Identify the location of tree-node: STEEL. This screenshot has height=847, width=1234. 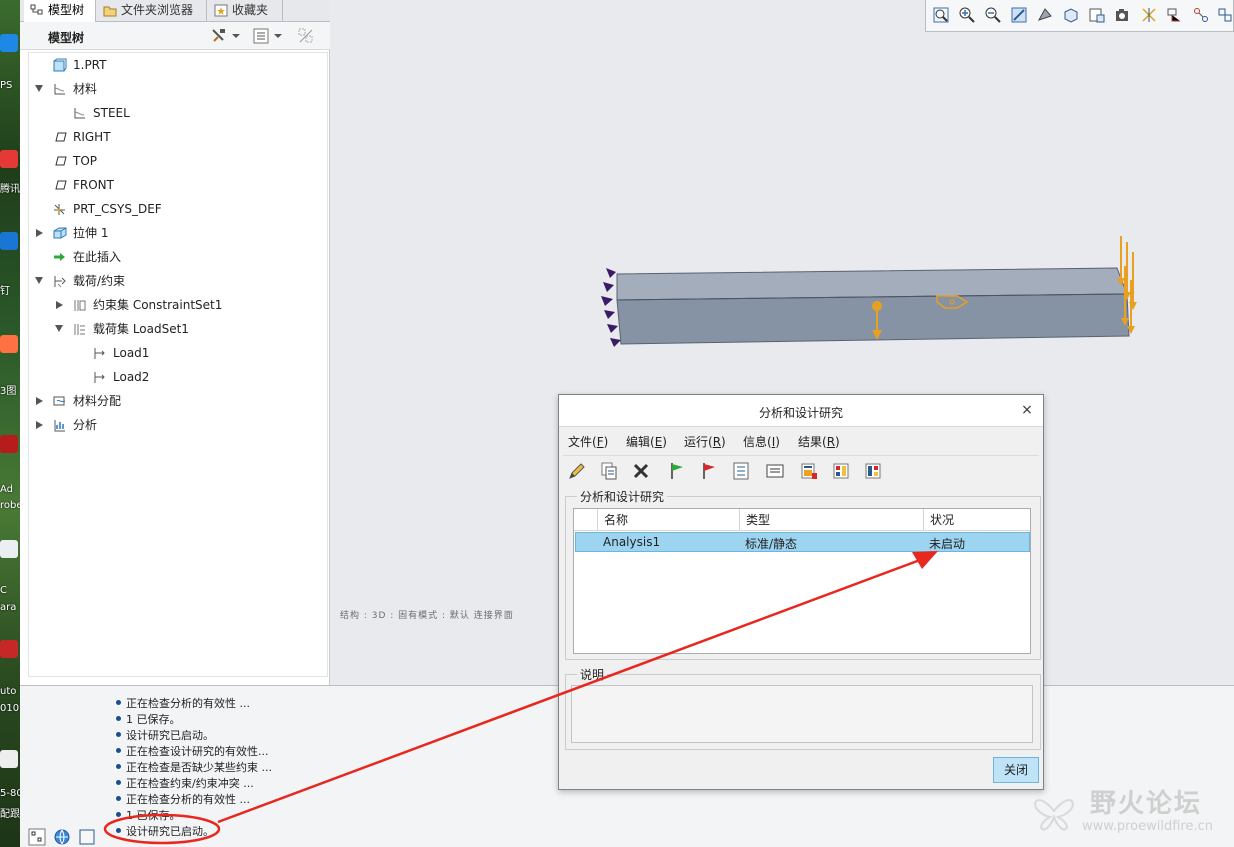
(188, 113).